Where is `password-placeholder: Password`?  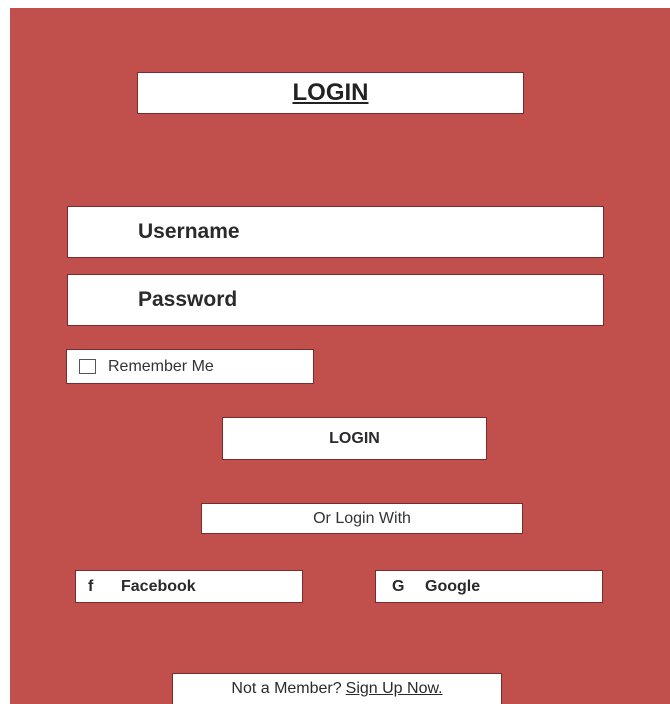 password-placeholder: Password is located at coordinates (188, 299).